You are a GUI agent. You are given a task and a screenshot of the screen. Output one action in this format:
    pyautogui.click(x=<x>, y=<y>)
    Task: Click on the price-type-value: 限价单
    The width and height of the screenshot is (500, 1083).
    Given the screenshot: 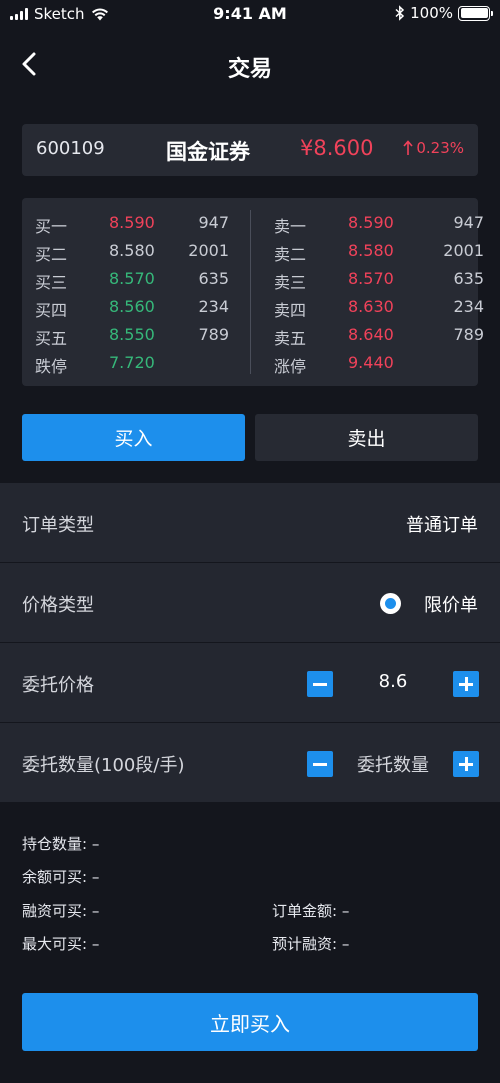 What is the action you would take?
    pyautogui.click(x=451, y=605)
    